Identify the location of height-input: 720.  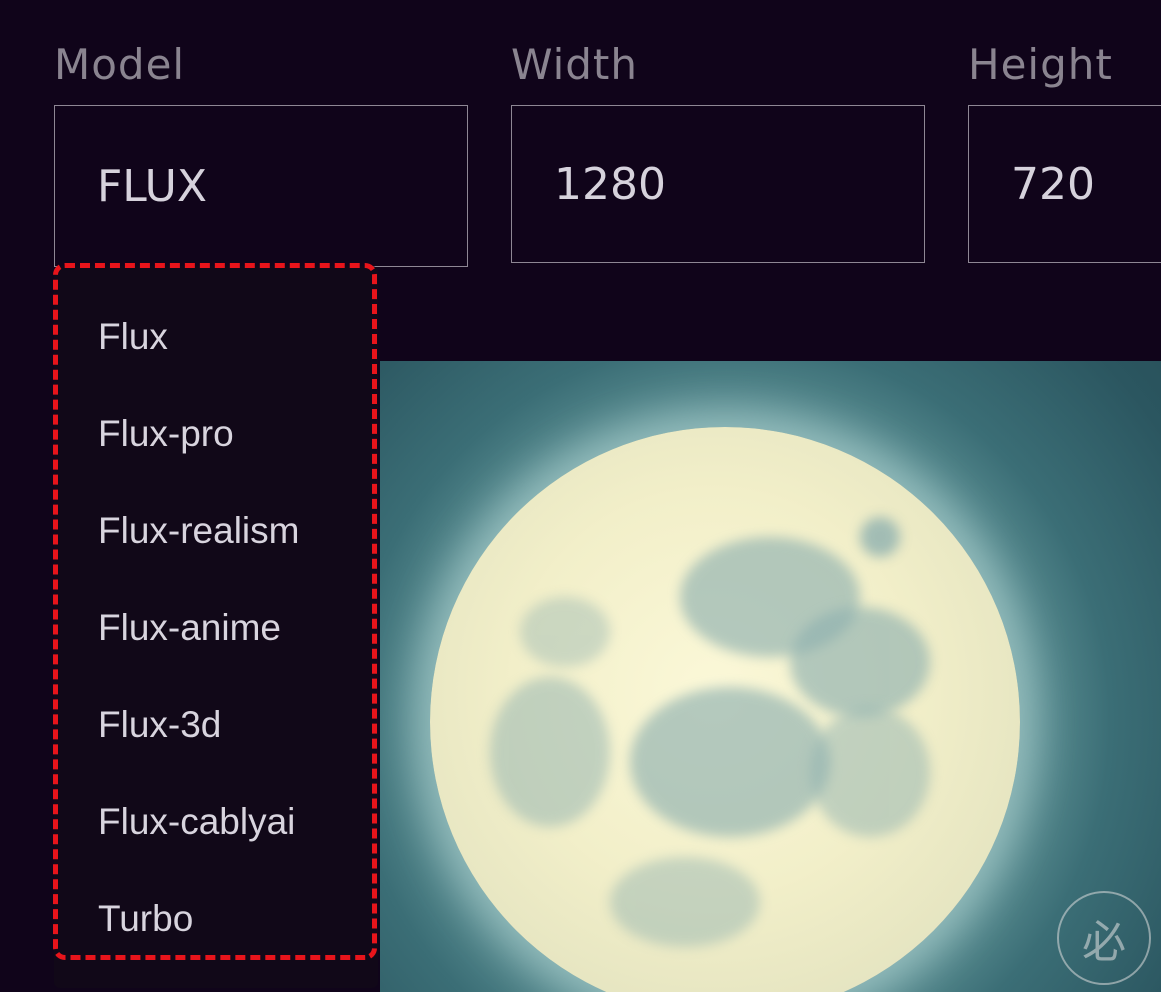
(1064, 184).